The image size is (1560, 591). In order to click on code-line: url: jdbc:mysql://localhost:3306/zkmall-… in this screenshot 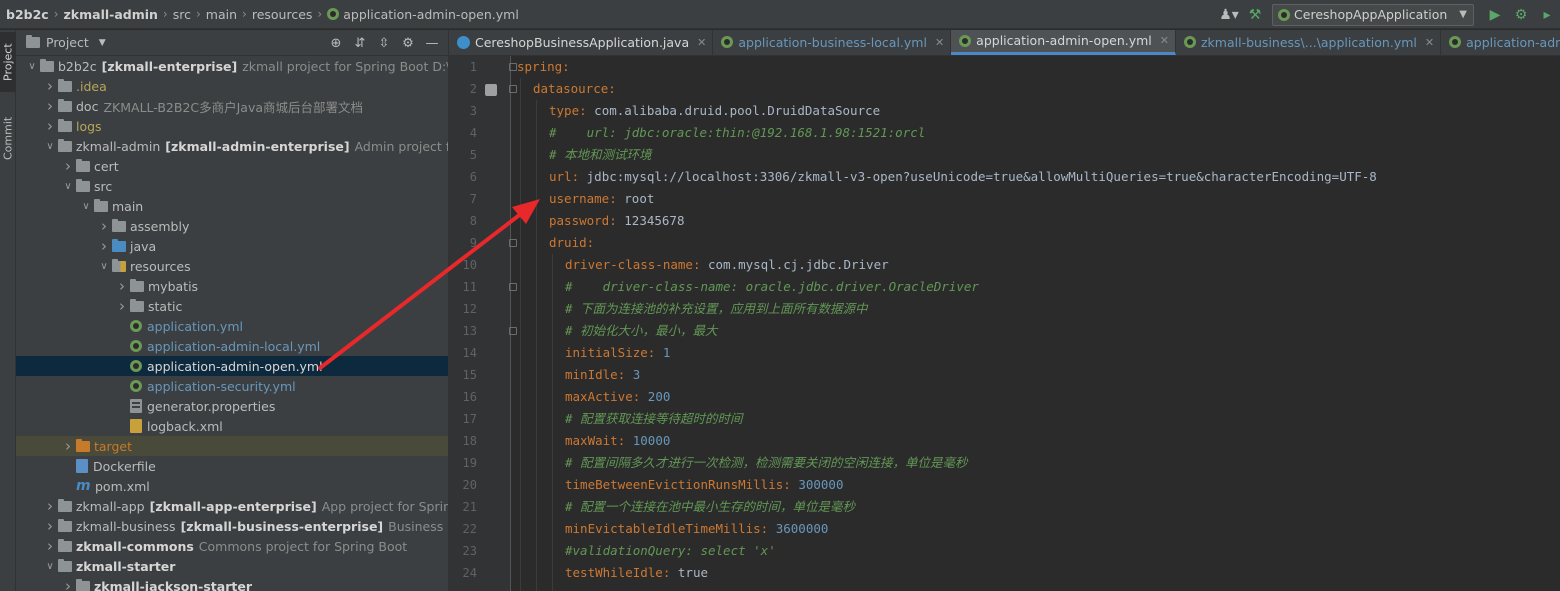, I will do `click(963, 177)`.